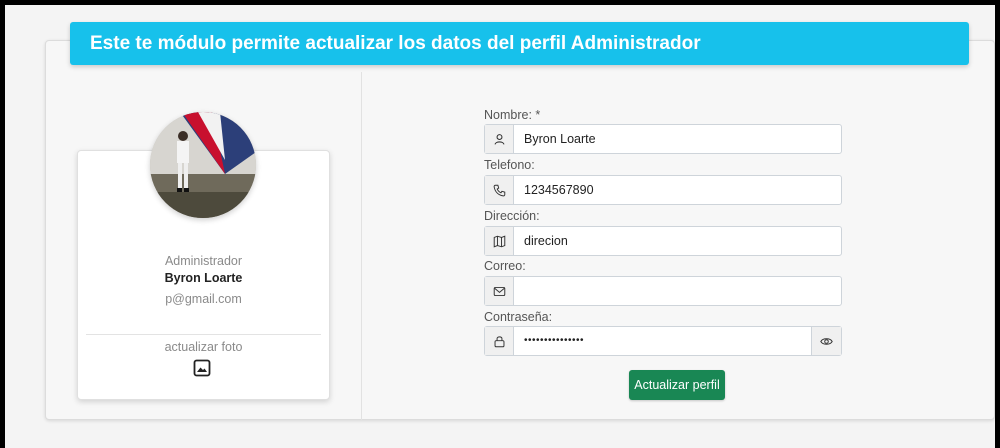 The image size is (1000, 448). I want to click on email-field, so click(663, 291).